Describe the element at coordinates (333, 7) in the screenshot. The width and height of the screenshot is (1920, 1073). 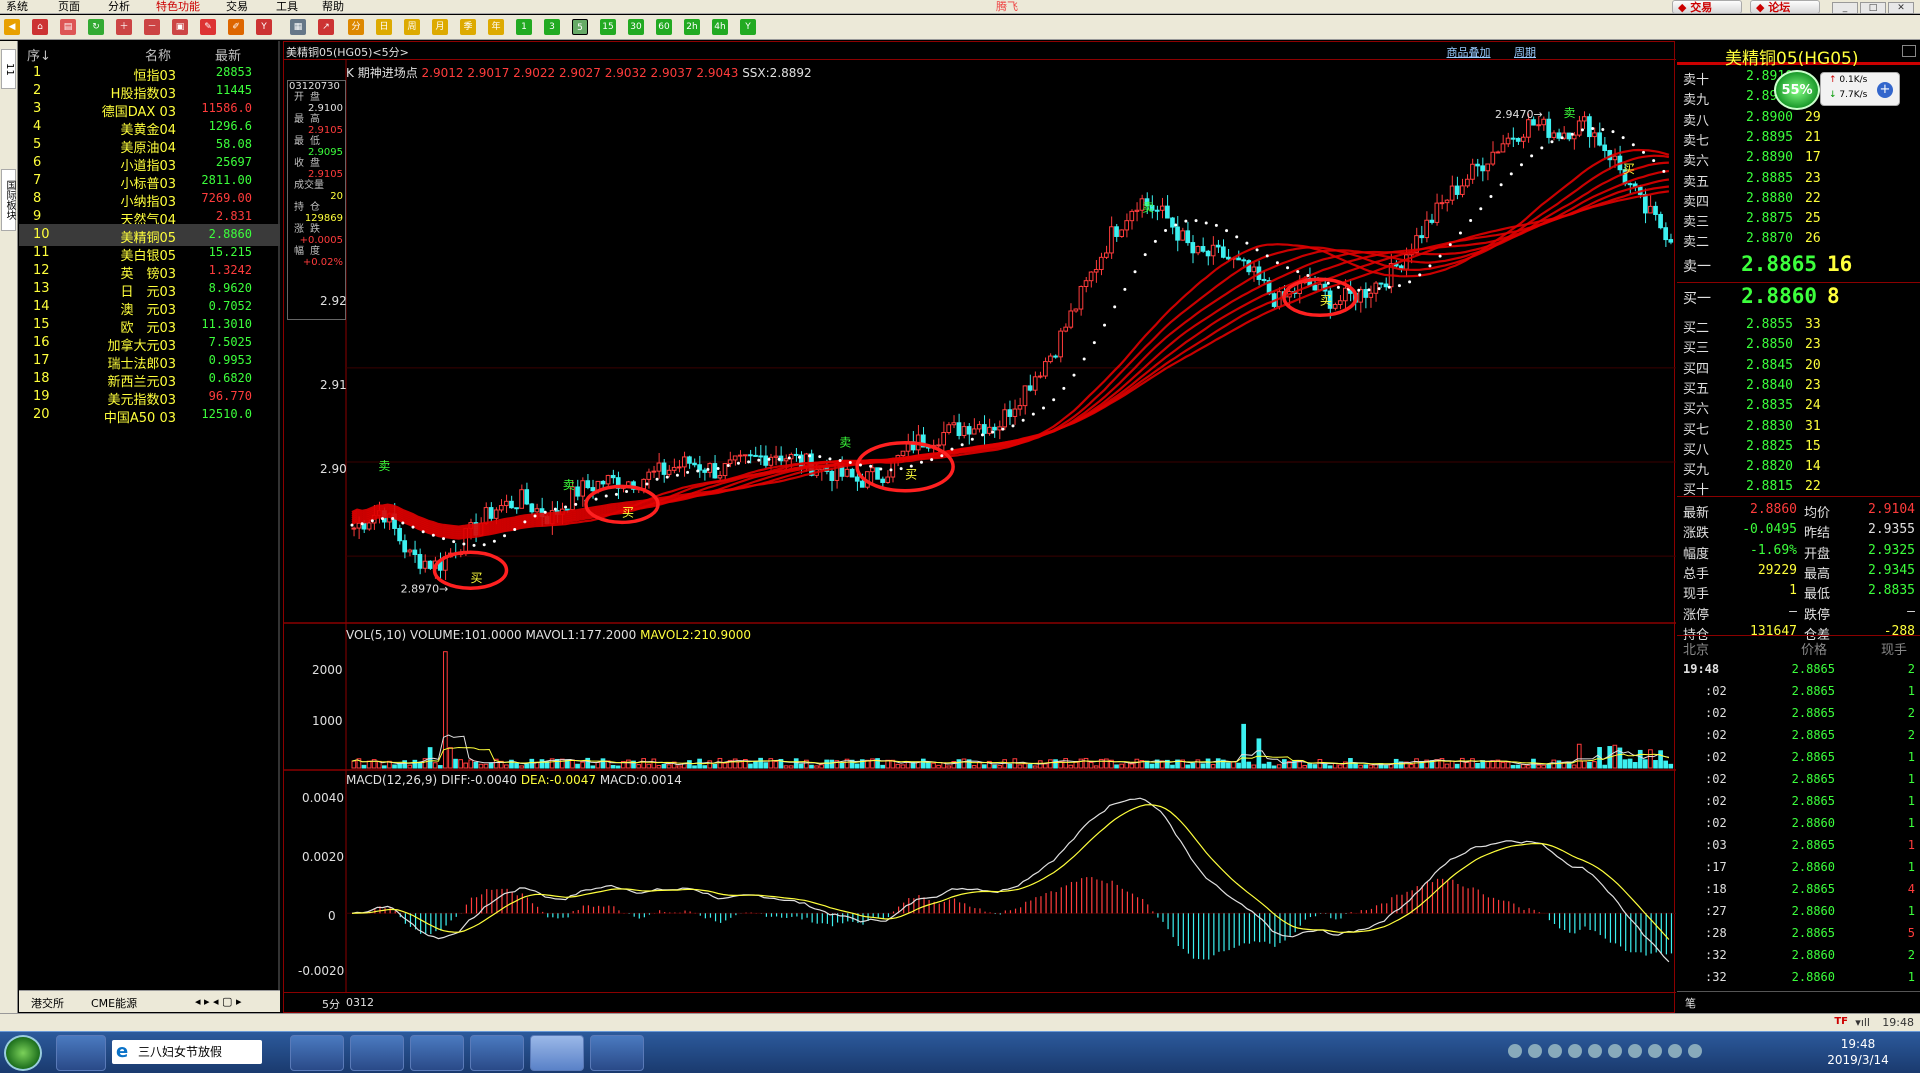
I see `menu-help: 帮助` at that location.